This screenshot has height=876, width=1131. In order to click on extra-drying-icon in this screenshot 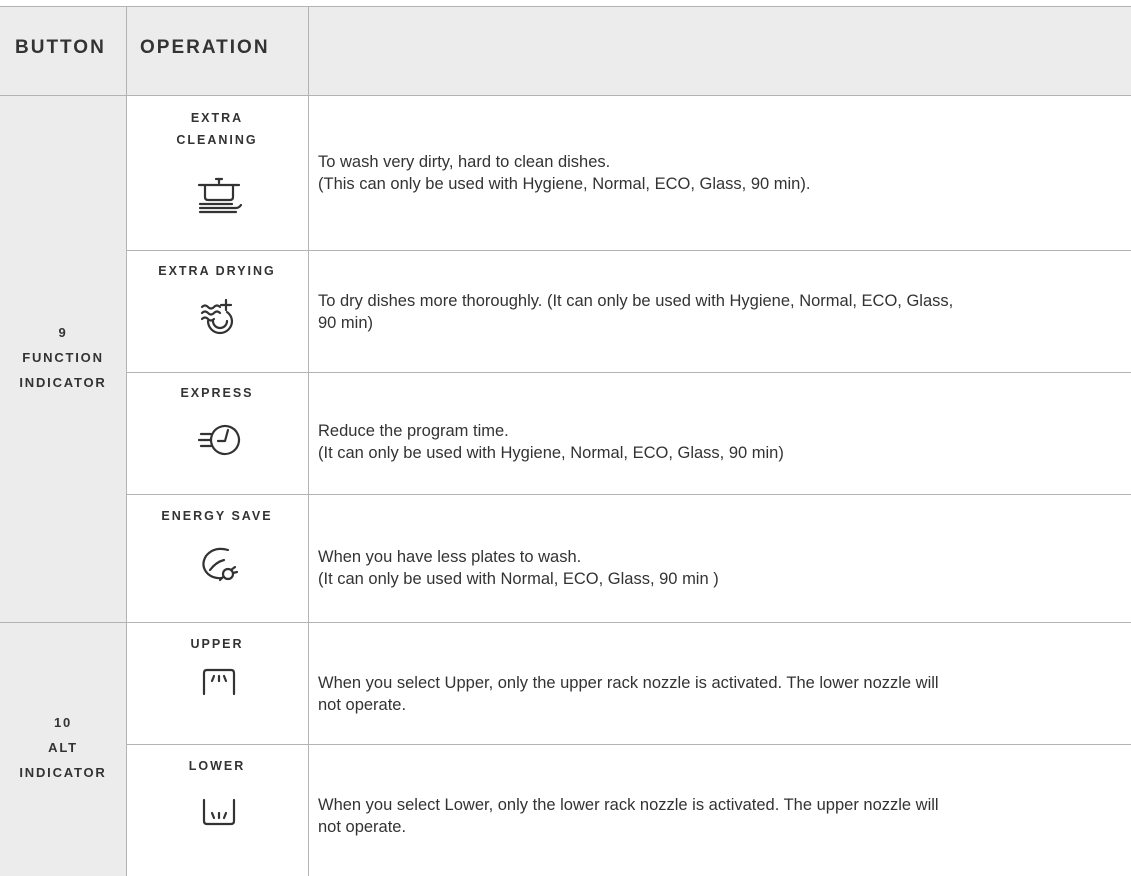, I will do `click(217, 316)`.